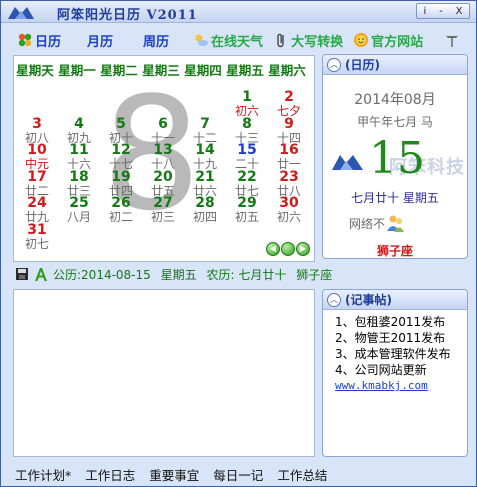 This screenshot has height=487, width=477. What do you see at coordinates (395, 386) in the screenshot?
I see `website-link: www.kmabkj.com` at bounding box center [395, 386].